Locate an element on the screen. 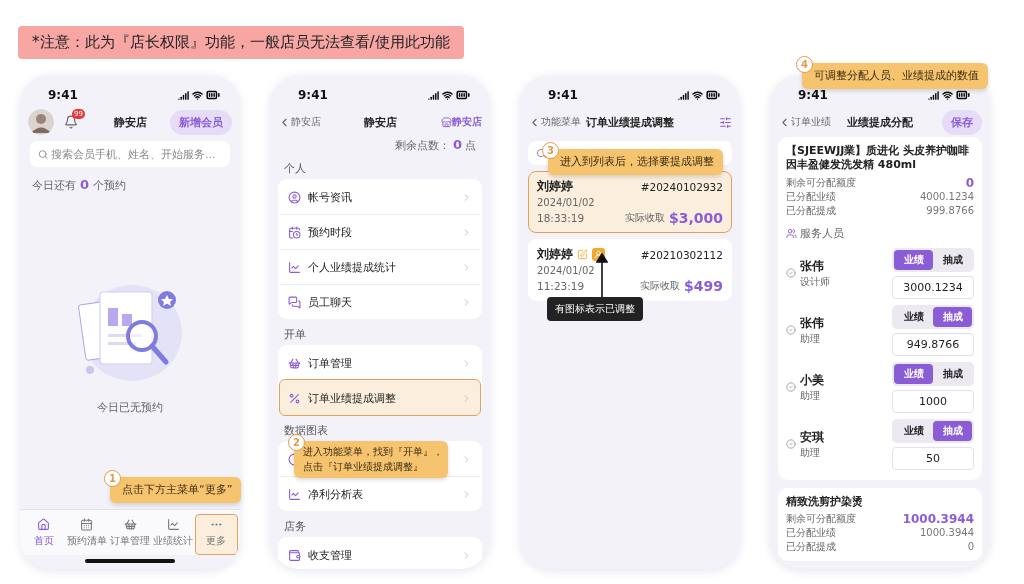  staff-name: 安琪 is located at coordinates (812, 437).